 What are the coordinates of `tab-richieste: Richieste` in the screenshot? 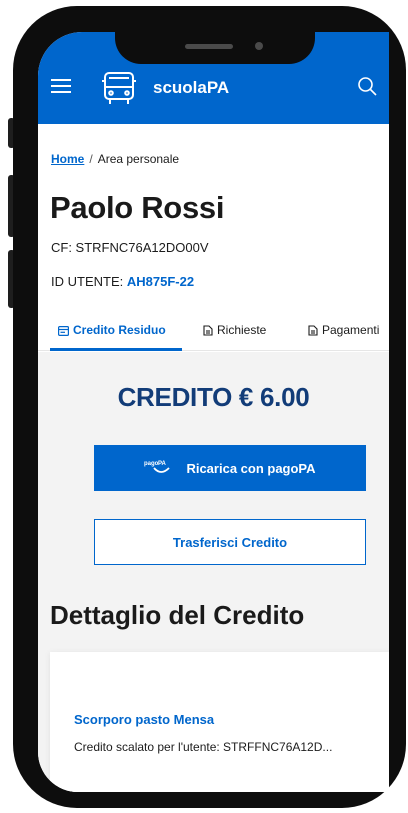 It's located at (234, 330).